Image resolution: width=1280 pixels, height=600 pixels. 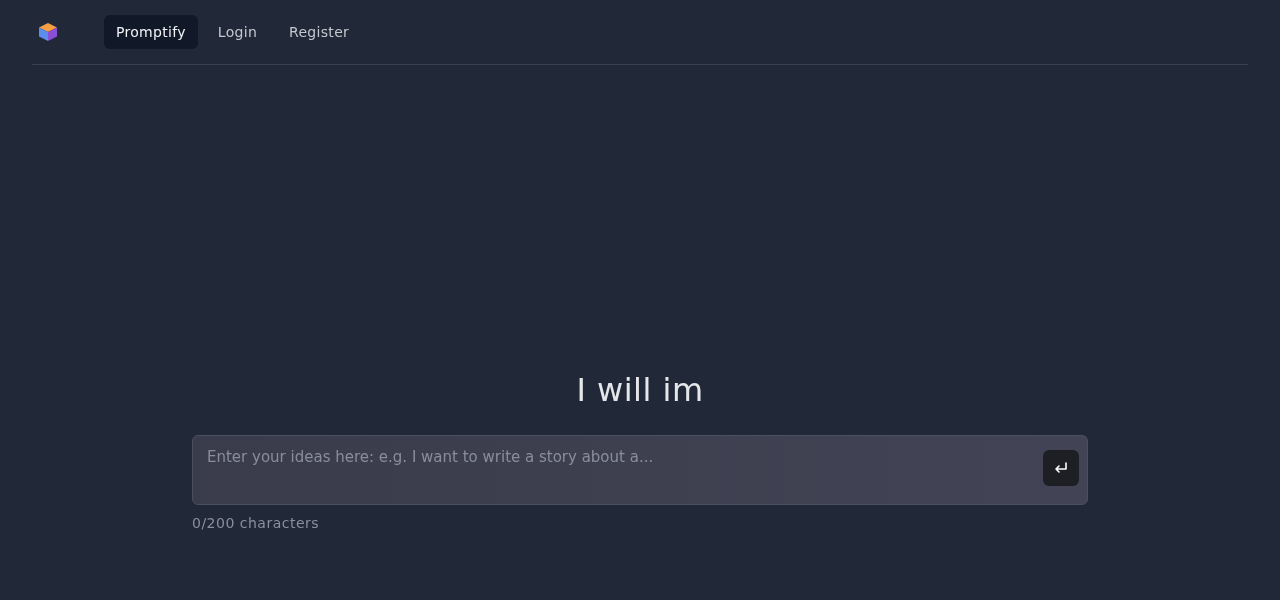 I want to click on enter-icon, so click(x=1061, y=468).